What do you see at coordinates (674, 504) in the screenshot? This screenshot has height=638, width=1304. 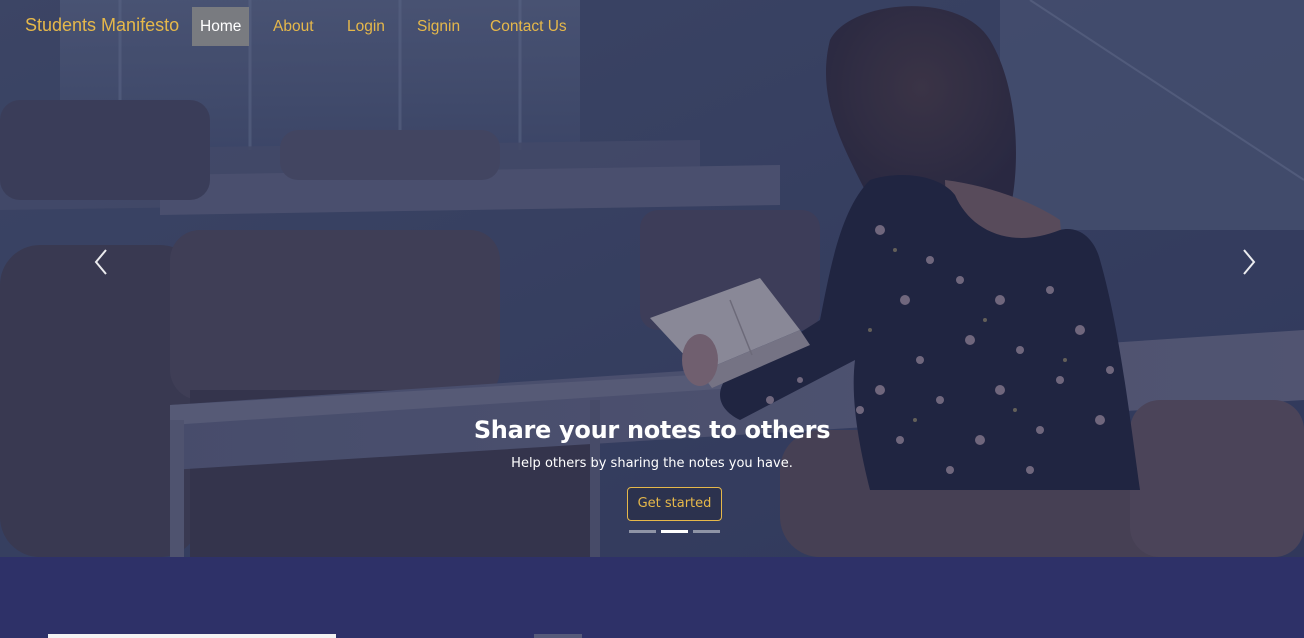 I see `get-started-button: Get started` at bounding box center [674, 504].